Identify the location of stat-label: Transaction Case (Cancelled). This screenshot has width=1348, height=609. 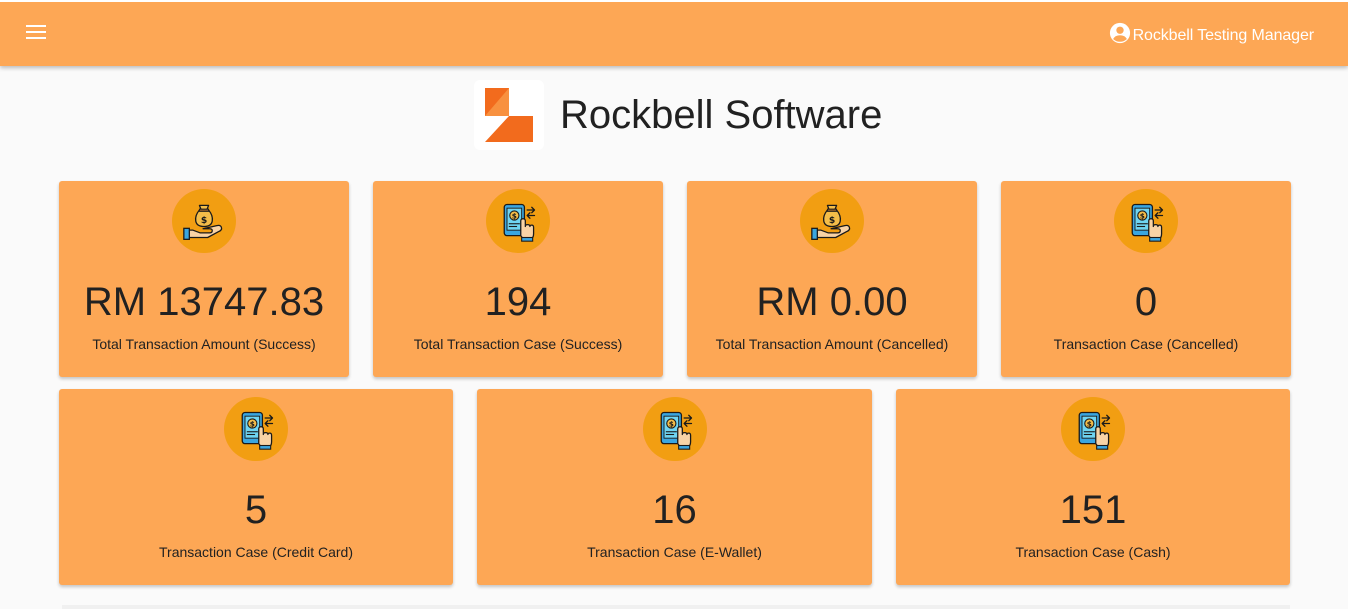
(1146, 344).